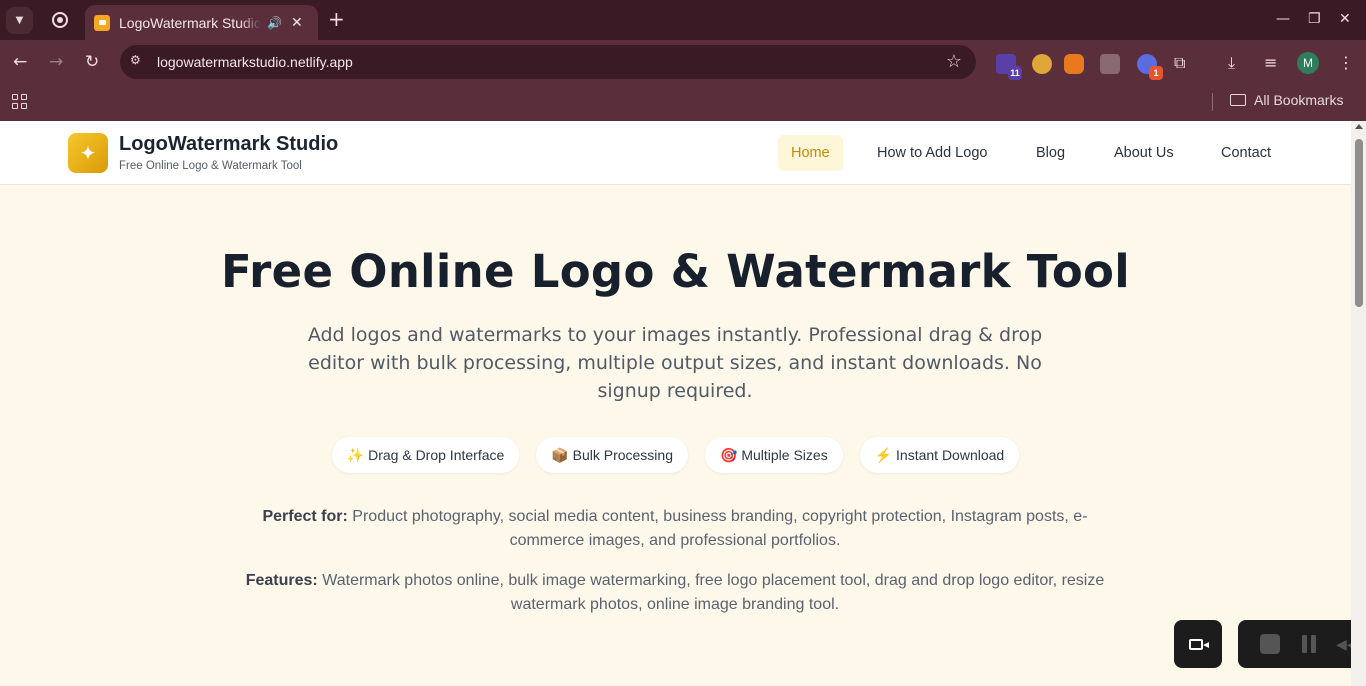  What do you see at coordinates (932, 153) in the screenshot?
I see `nav-how-to-add-logo: How to Add Logo` at bounding box center [932, 153].